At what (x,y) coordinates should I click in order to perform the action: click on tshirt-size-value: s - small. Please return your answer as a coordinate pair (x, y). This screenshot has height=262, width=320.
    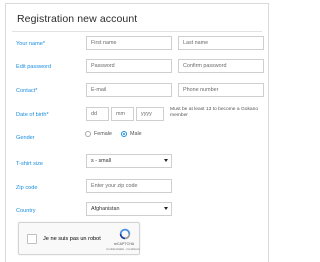
    Looking at the image, I should click on (101, 161).